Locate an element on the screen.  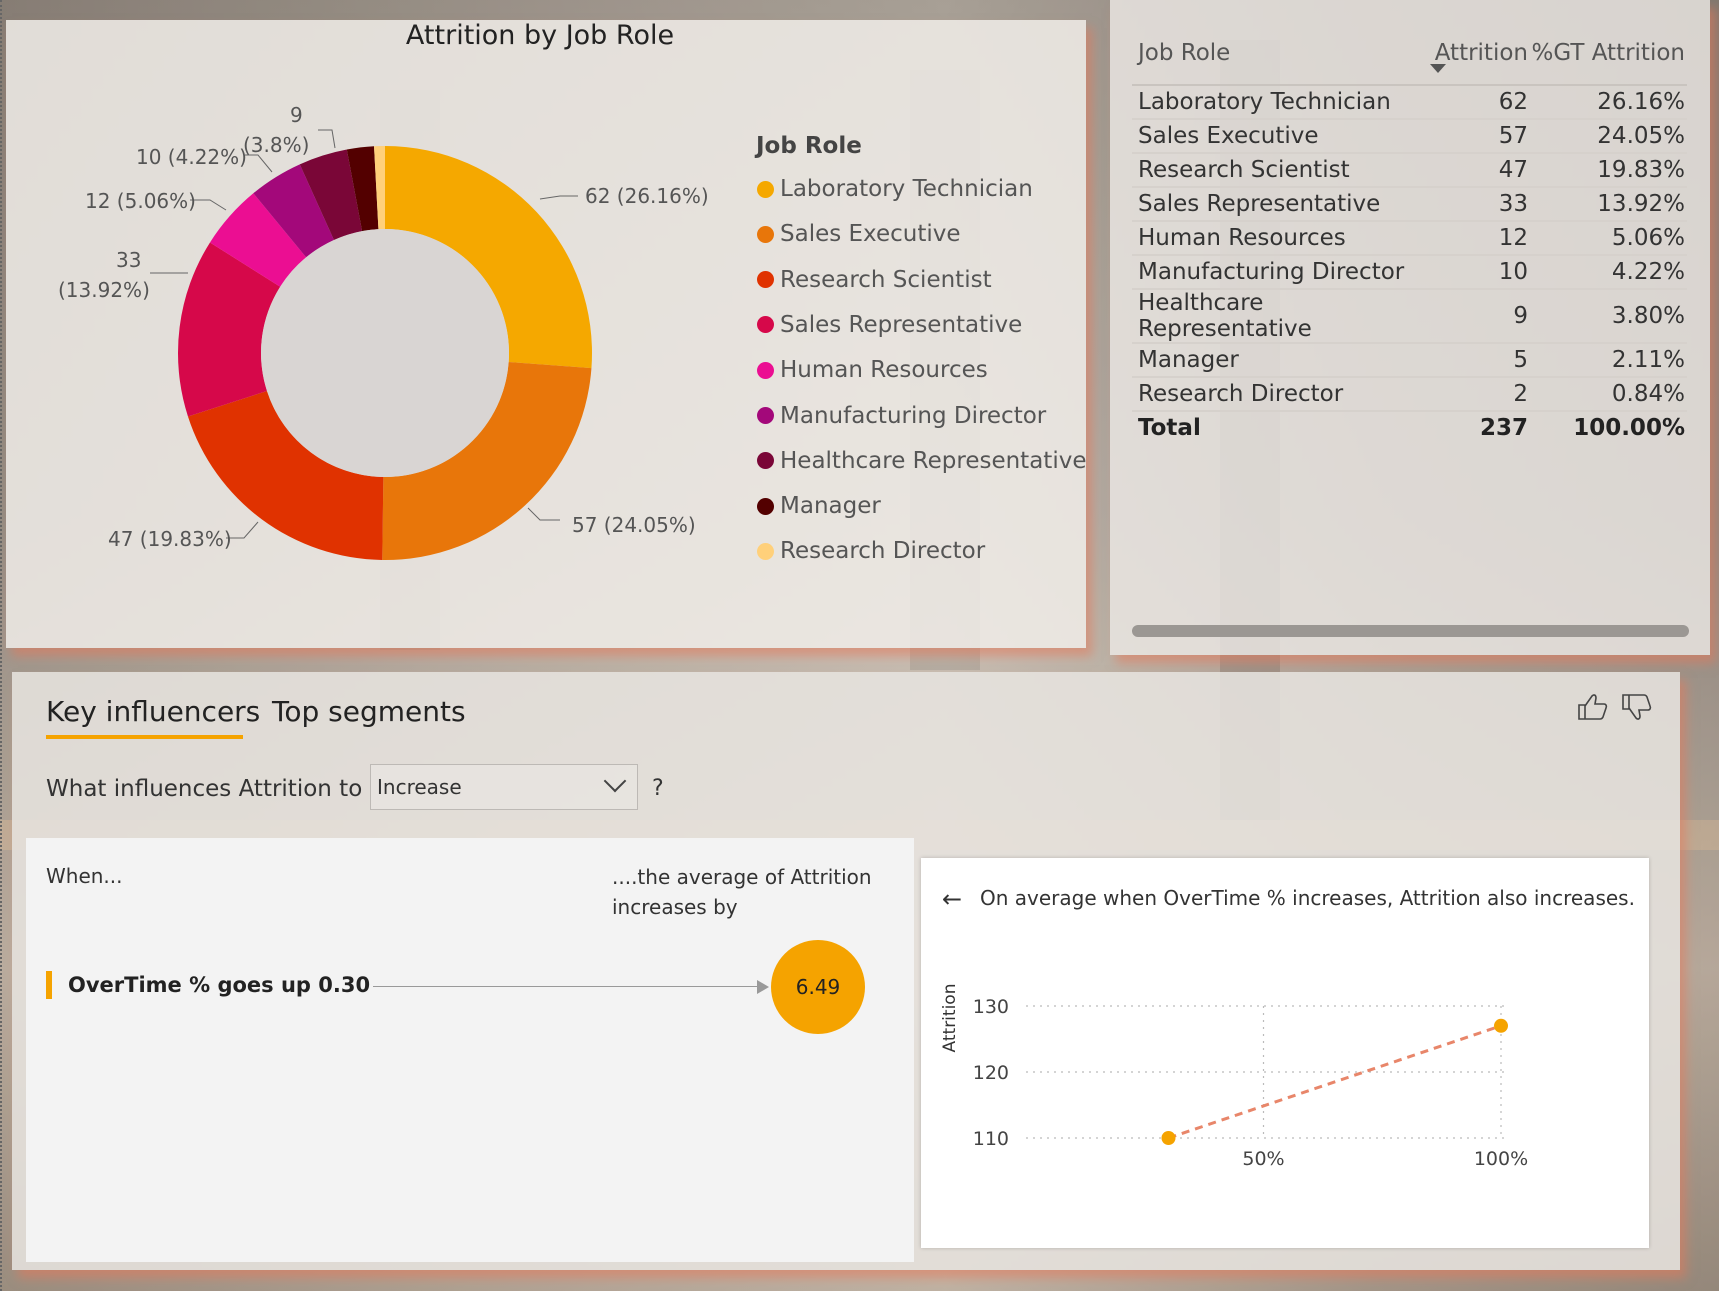
legend-item-manufacturing-director: Manufacturing Director is located at coordinates (901, 416).